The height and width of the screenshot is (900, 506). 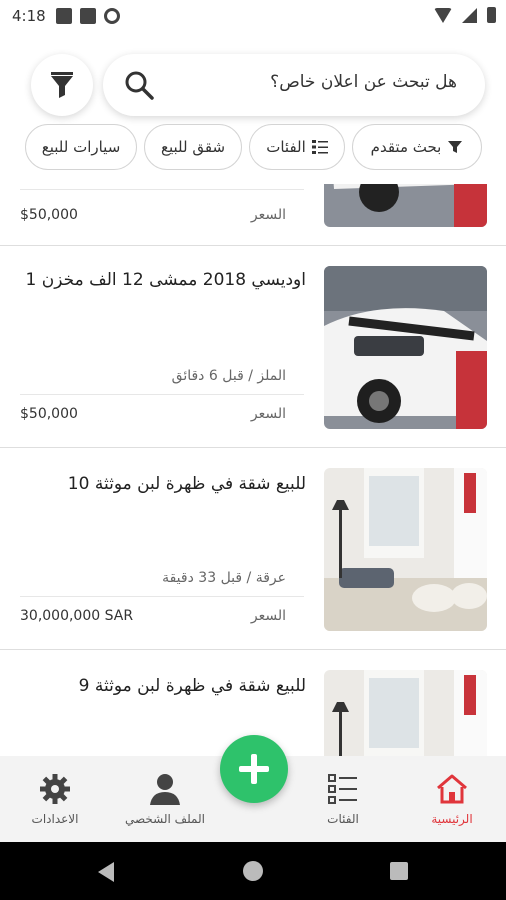 I want to click on filter-button, so click(x=62, y=85).